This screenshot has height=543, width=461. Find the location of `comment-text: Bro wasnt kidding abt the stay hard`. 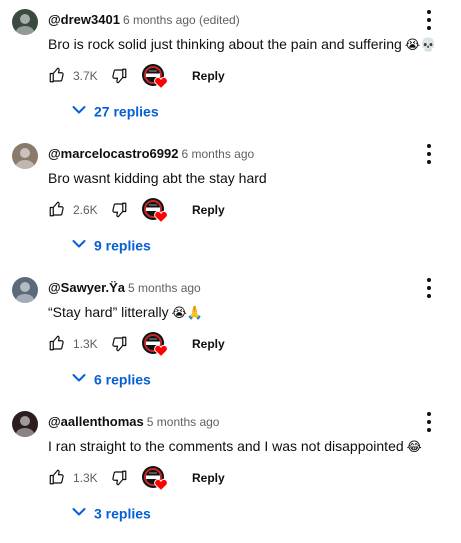

comment-text: Bro wasnt kidding abt the stay hard is located at coordinates (159, 178).